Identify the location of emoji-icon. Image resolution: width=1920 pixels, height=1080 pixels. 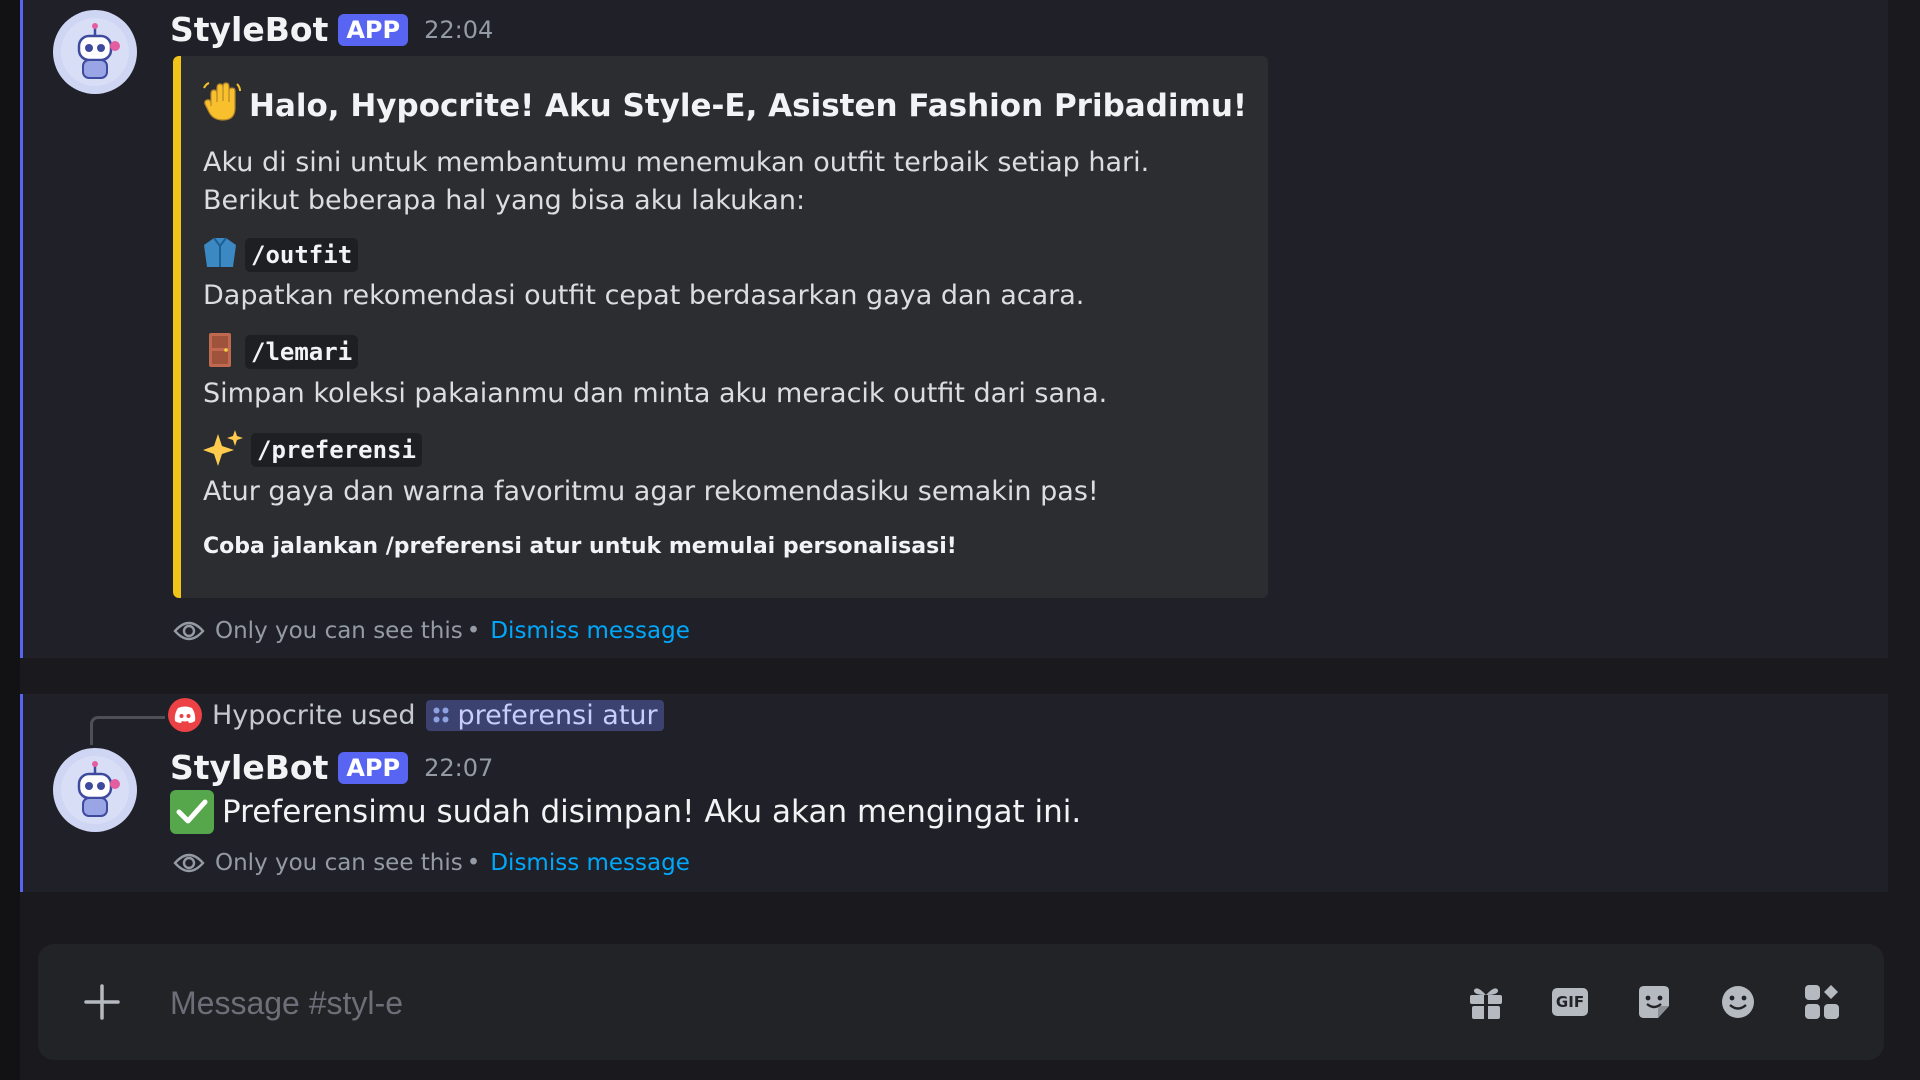
(1738, 1002).